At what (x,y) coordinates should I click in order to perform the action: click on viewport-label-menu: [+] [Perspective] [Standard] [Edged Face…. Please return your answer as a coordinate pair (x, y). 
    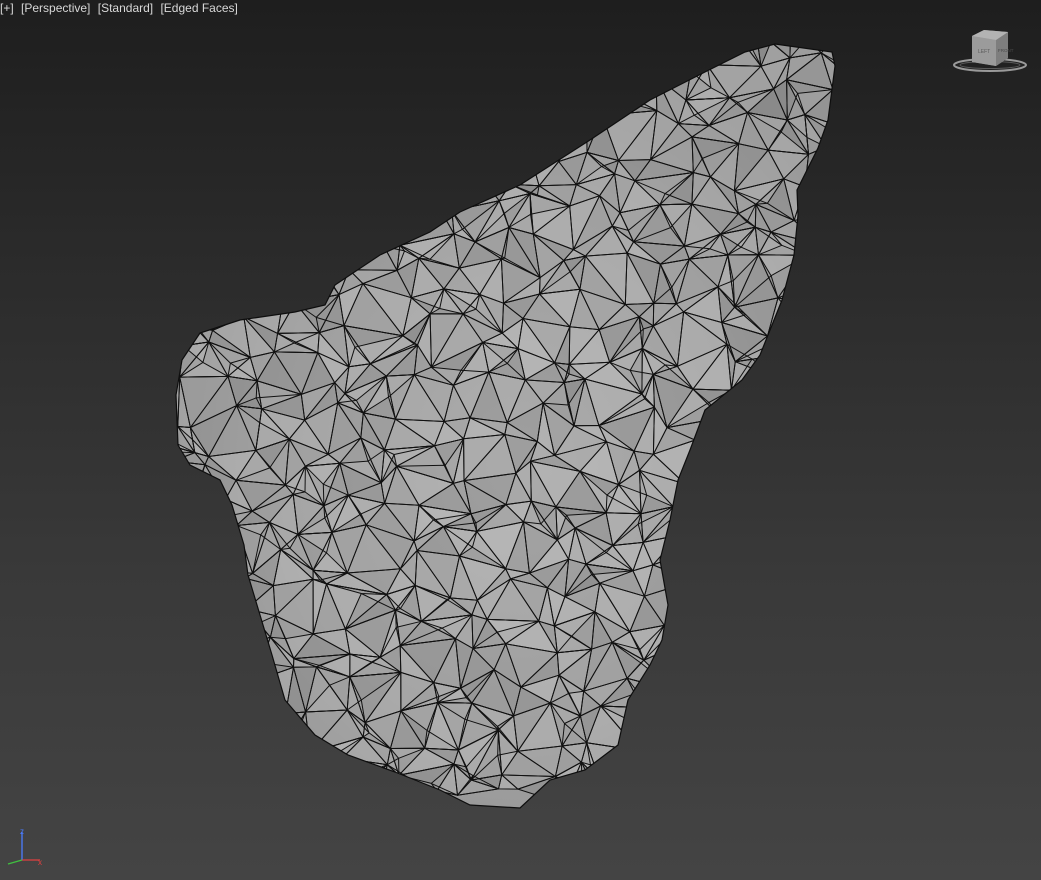
    Looking at the image, I should click on (121, 8).